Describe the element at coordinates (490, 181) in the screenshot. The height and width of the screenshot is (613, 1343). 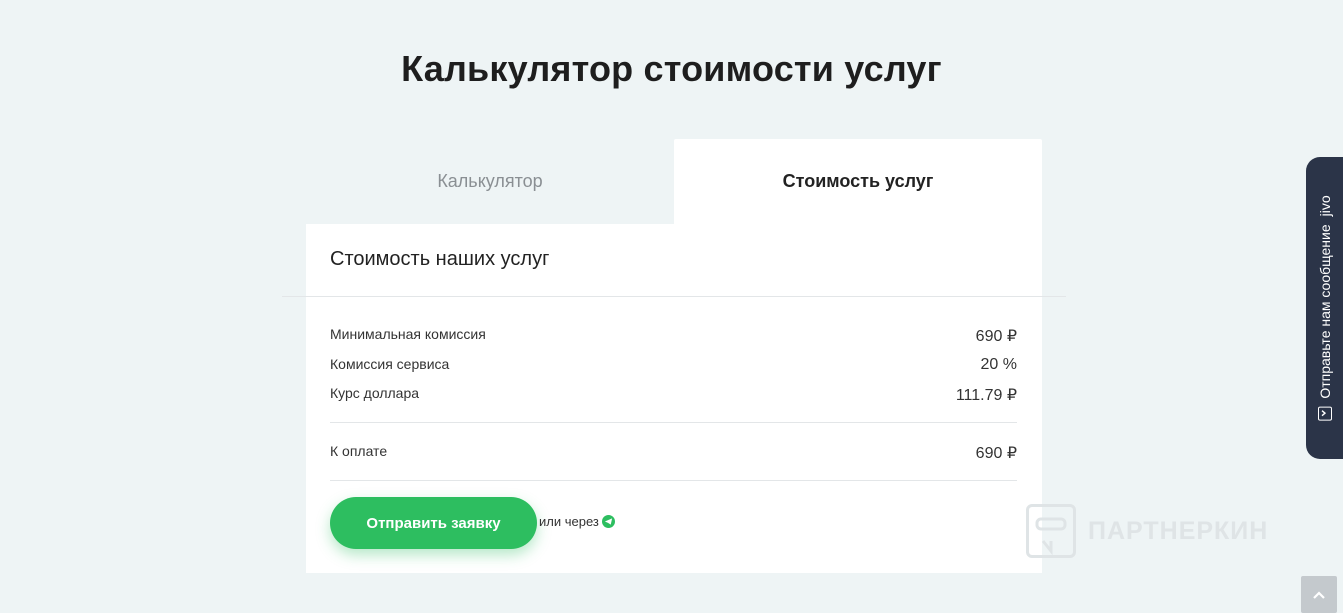
I see `tab-calculator: Калькулятор` at that location.